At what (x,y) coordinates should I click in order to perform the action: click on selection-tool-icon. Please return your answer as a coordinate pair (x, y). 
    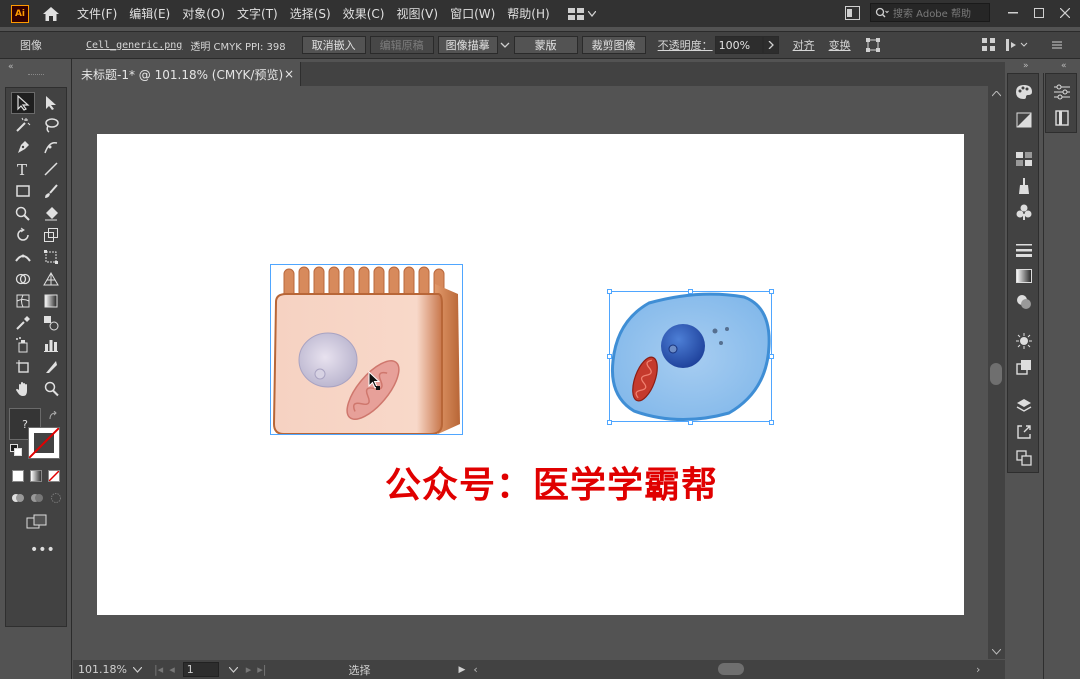
    Looking at the image, I should click on (23, 103).